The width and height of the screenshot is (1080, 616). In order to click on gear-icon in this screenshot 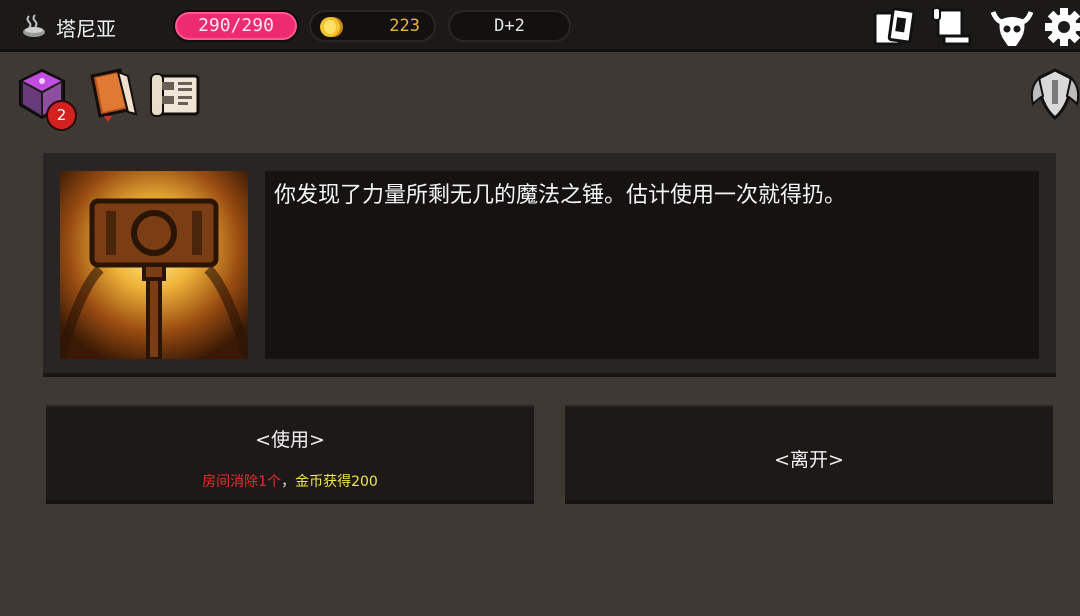, I will do `click(1062, 27)`.